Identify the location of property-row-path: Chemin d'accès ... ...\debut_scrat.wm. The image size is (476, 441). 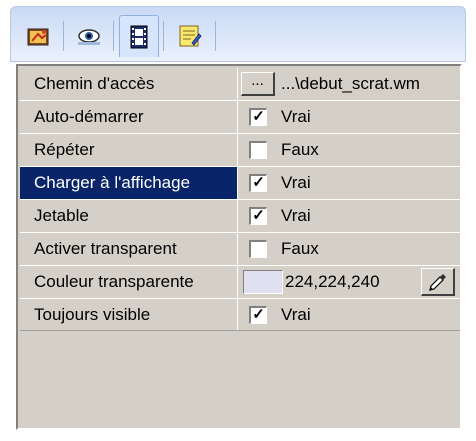
(240, 84).